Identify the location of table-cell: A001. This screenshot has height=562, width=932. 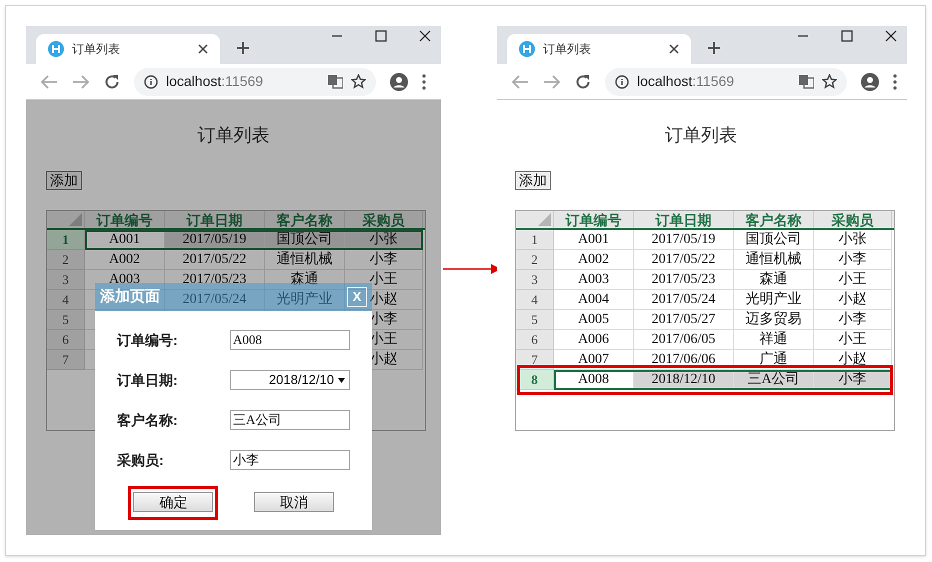
(594, 240).